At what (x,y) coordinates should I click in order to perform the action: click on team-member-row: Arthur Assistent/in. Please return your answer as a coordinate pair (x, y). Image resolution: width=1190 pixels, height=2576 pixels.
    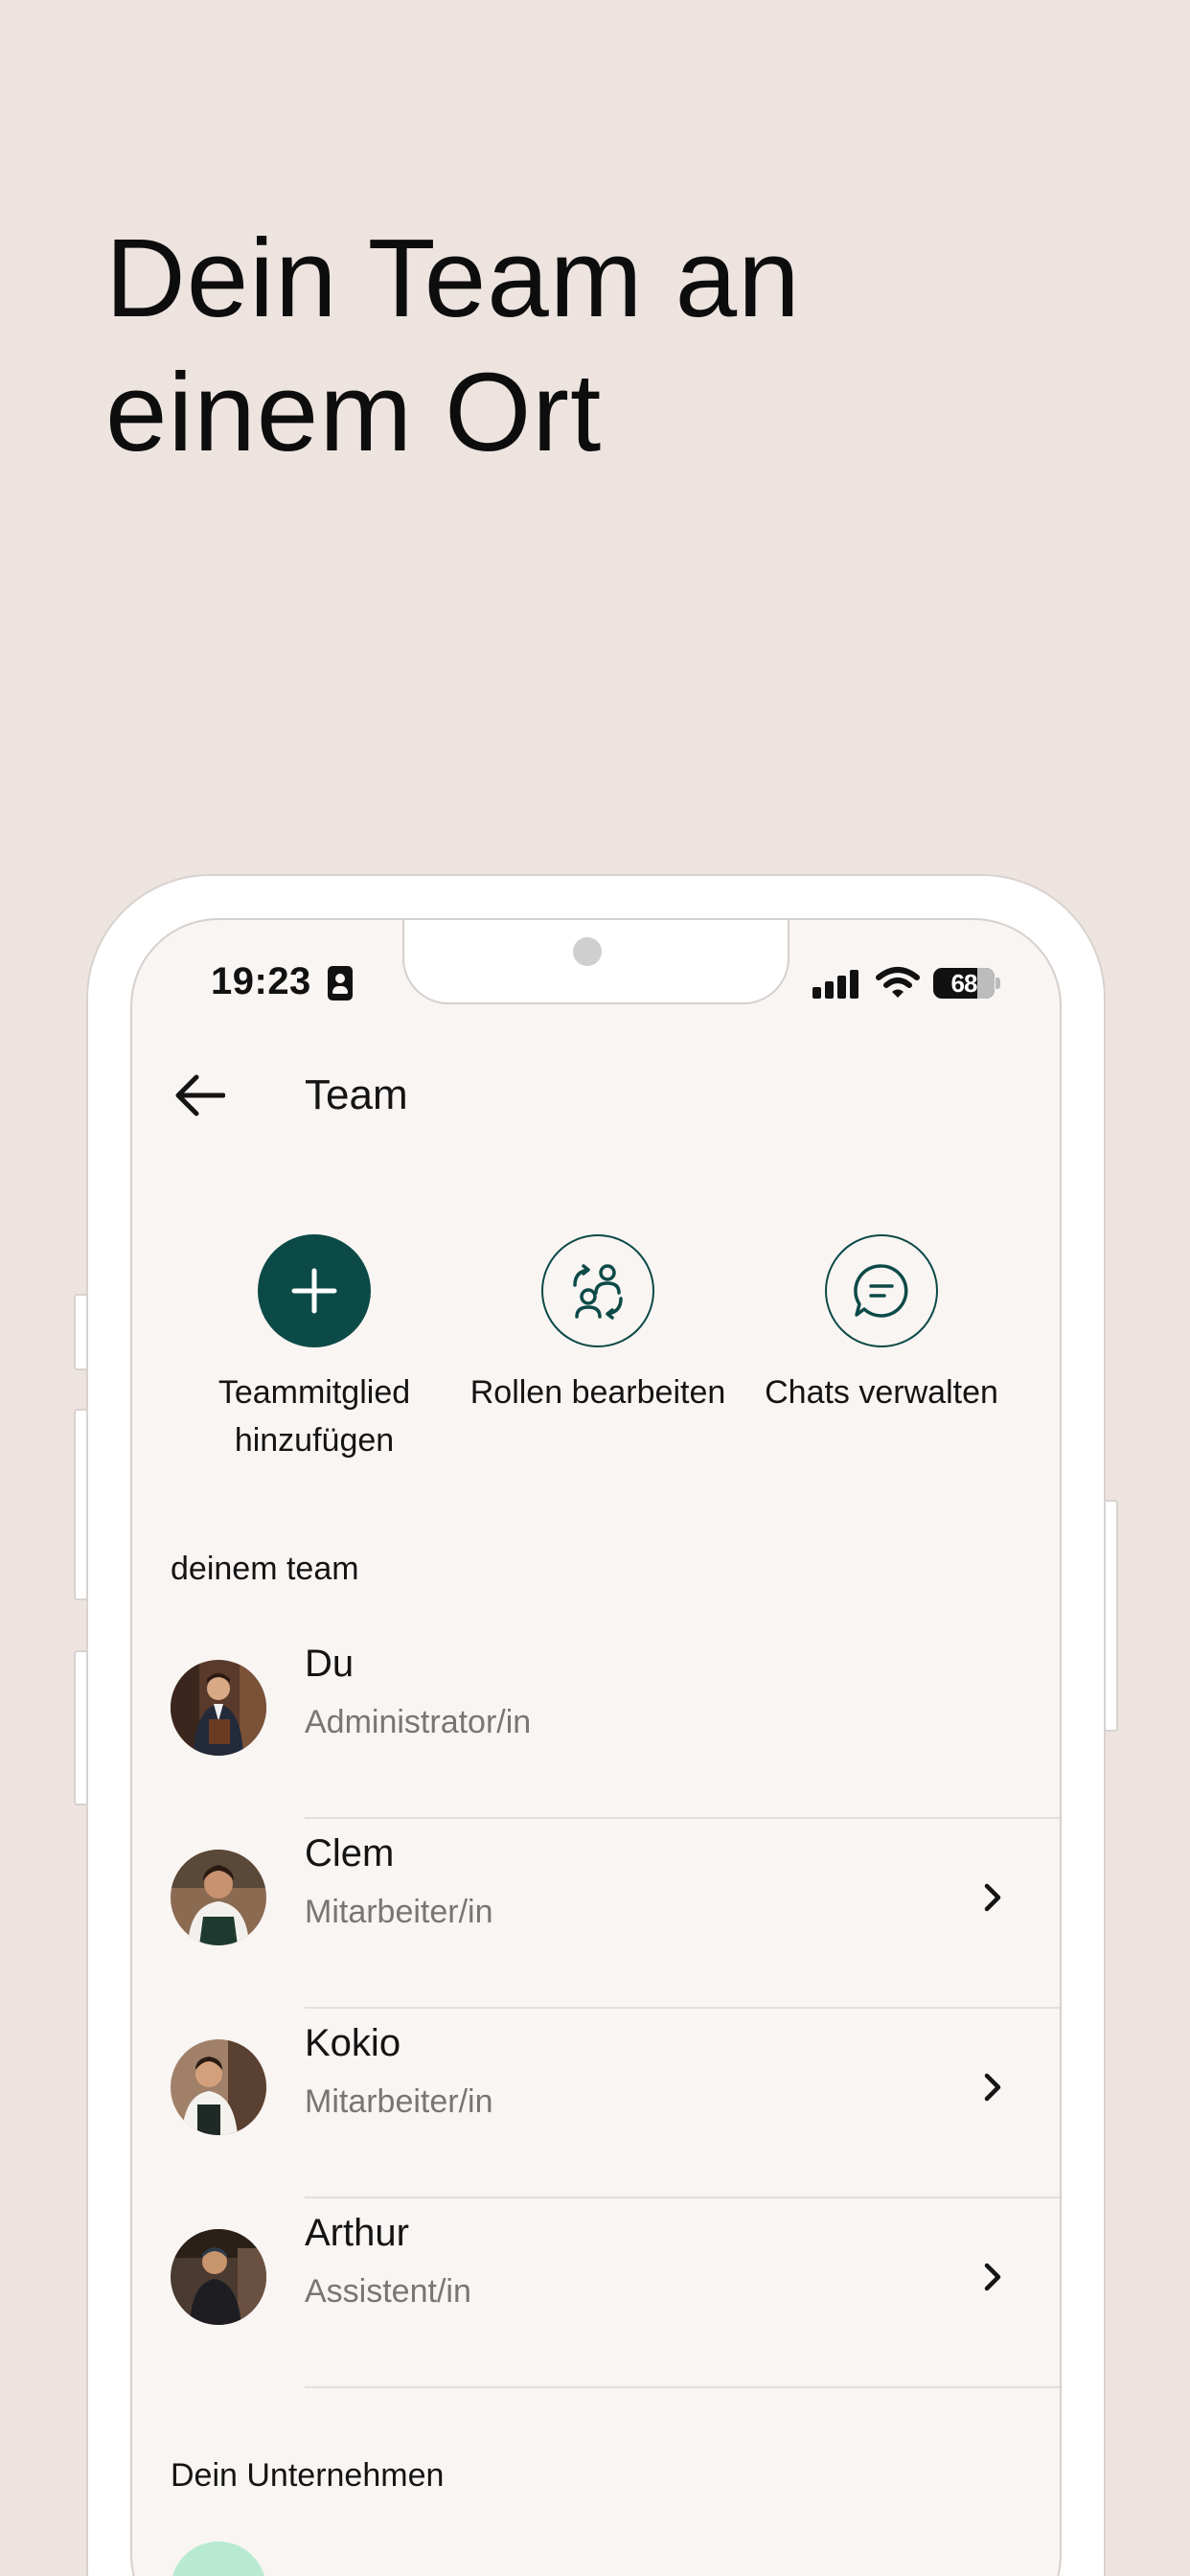
    Looking at the image, I should click on (596, 2293).